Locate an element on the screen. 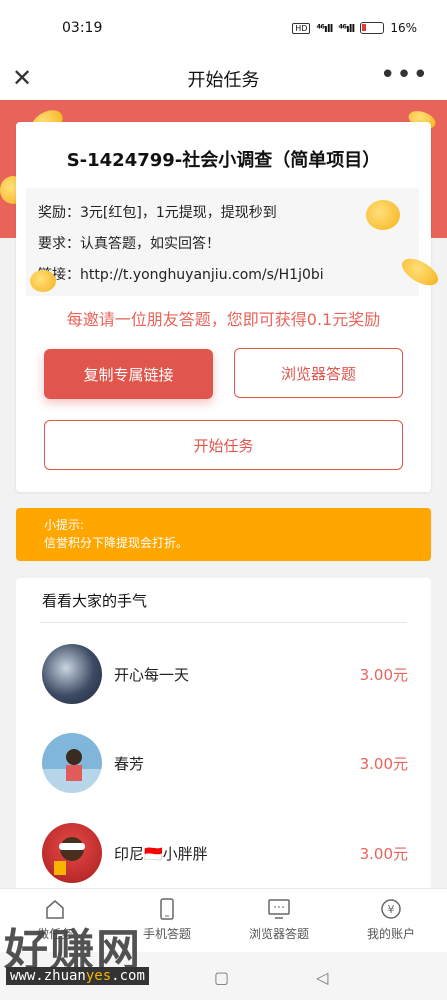 This screenshot has height=1000, width=447. list-item: 印尼🇮🇩小胖胖 3.00元 is located at coordinates (225, 854).